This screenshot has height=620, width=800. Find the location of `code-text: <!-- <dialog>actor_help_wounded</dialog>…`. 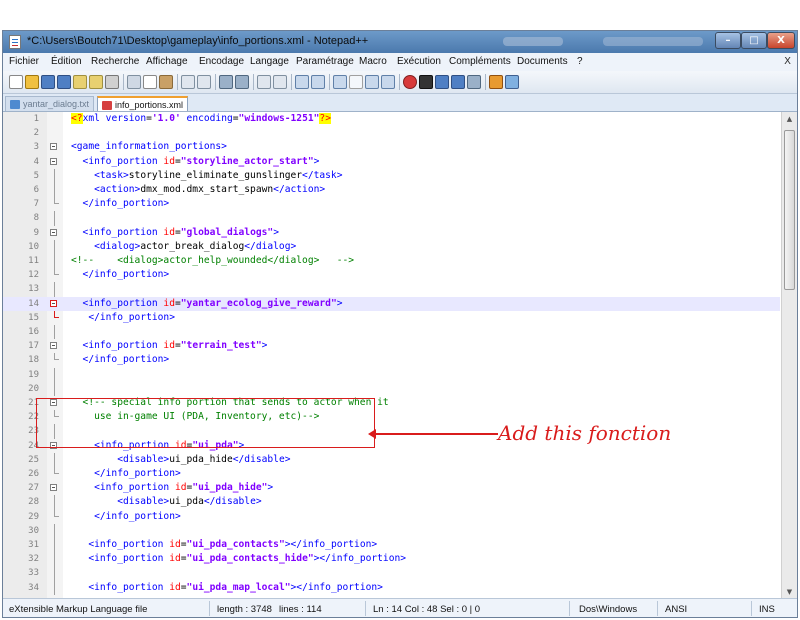

code-text: <!-- <dialog>actor_help_wounded</dialog>… is located at coordinates (212, 261).